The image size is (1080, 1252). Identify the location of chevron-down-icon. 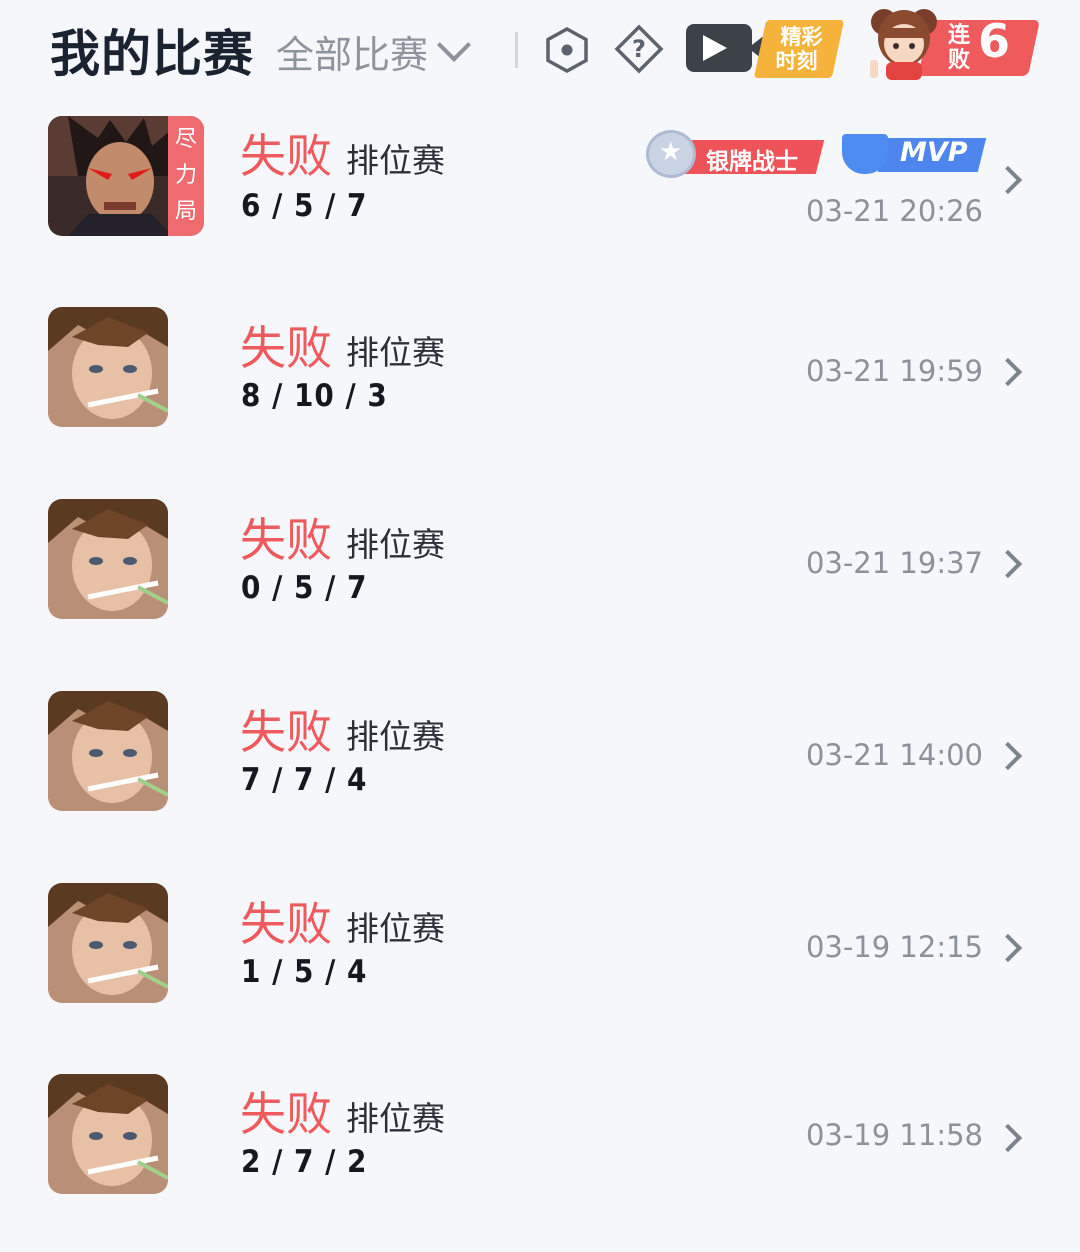
(454, 44).